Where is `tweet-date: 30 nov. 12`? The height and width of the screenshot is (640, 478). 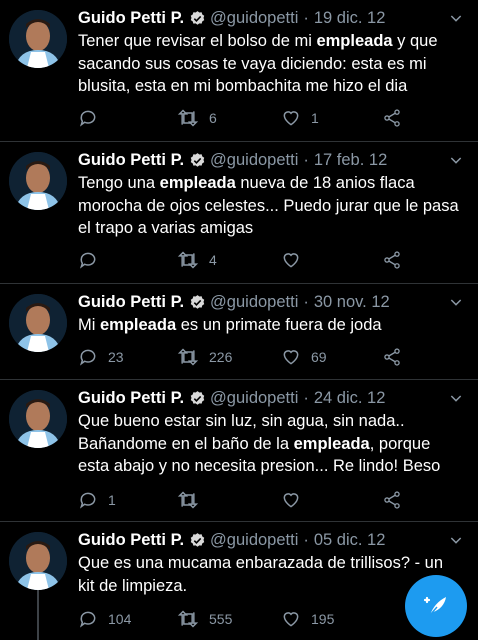 tweet-date: 30 nov. 12 is located at coordinates (352, 302).